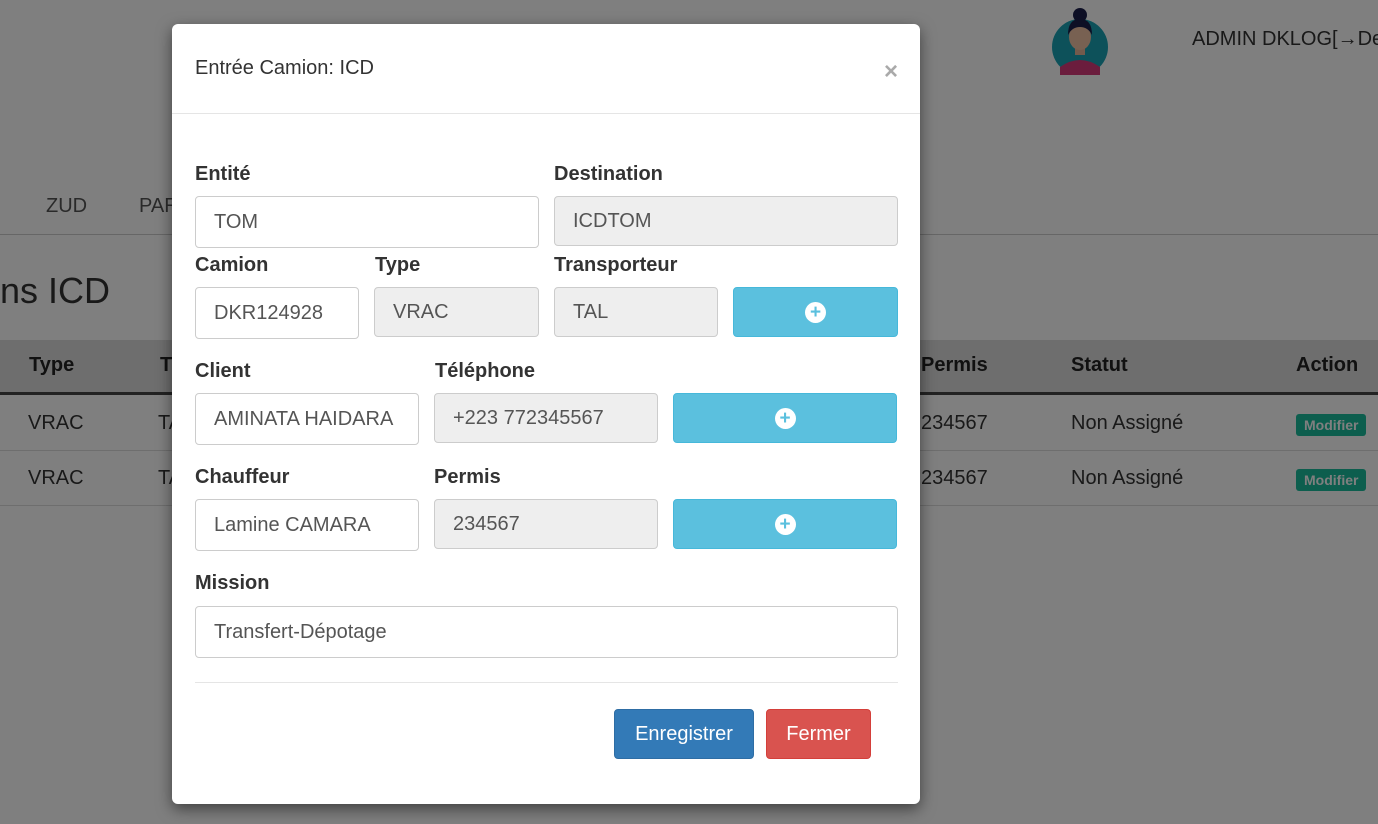 The width and height of the screenshot is (1378, 824). What do you see at coordinates (818, 734) in the screenshot?
I see `close-button: Fermer` at bounding box center [818, 734].